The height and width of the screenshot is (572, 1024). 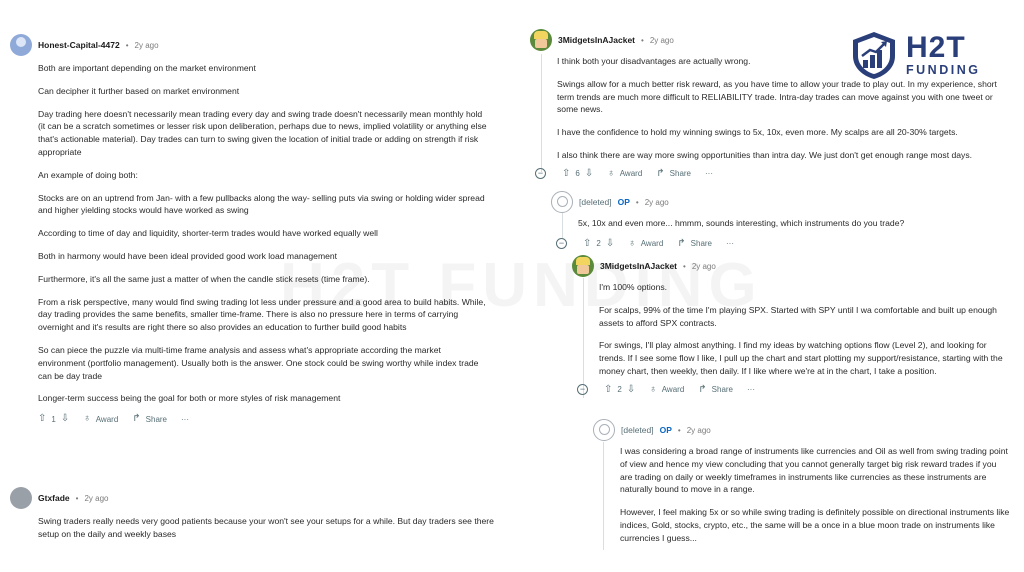 What do you see at coordinates (577, 174) in the screenshot?
I see `vote-count: 6` at bounding box center [577, 174].